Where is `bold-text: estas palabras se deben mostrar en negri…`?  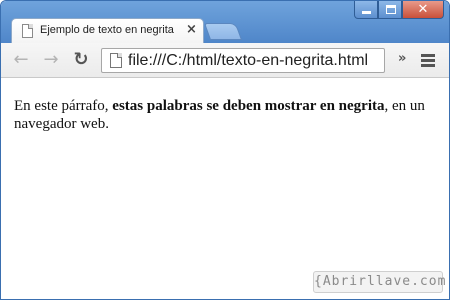 bold-text: estas palabras se deben mostrar en negri… is located at coordinates (248, 106).